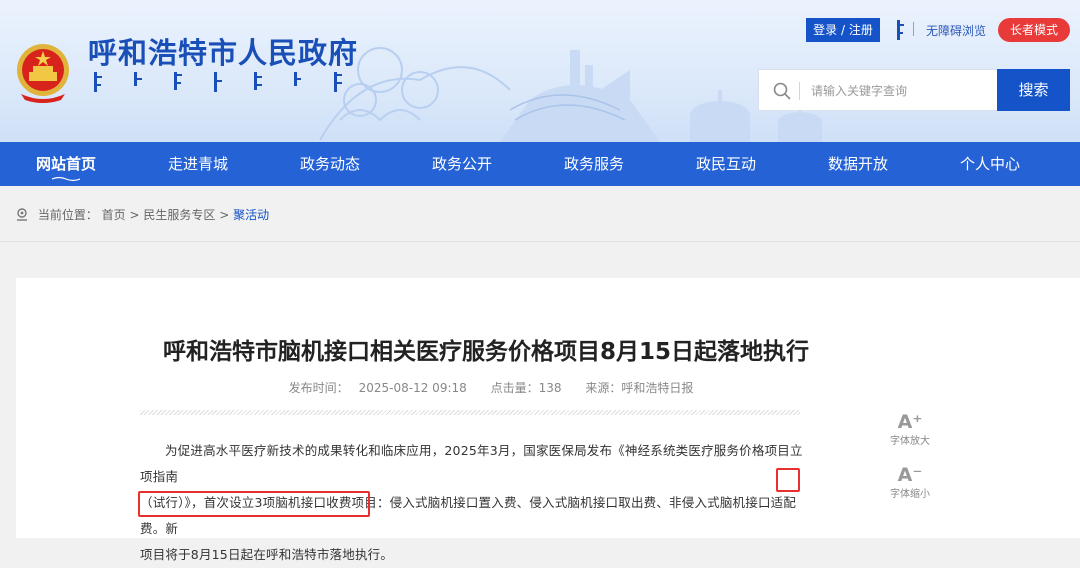 Image resolution: width=1080 pixels, height=568 pixels. I want to click on nav-item-label: 政务公开, so click(461, 164).